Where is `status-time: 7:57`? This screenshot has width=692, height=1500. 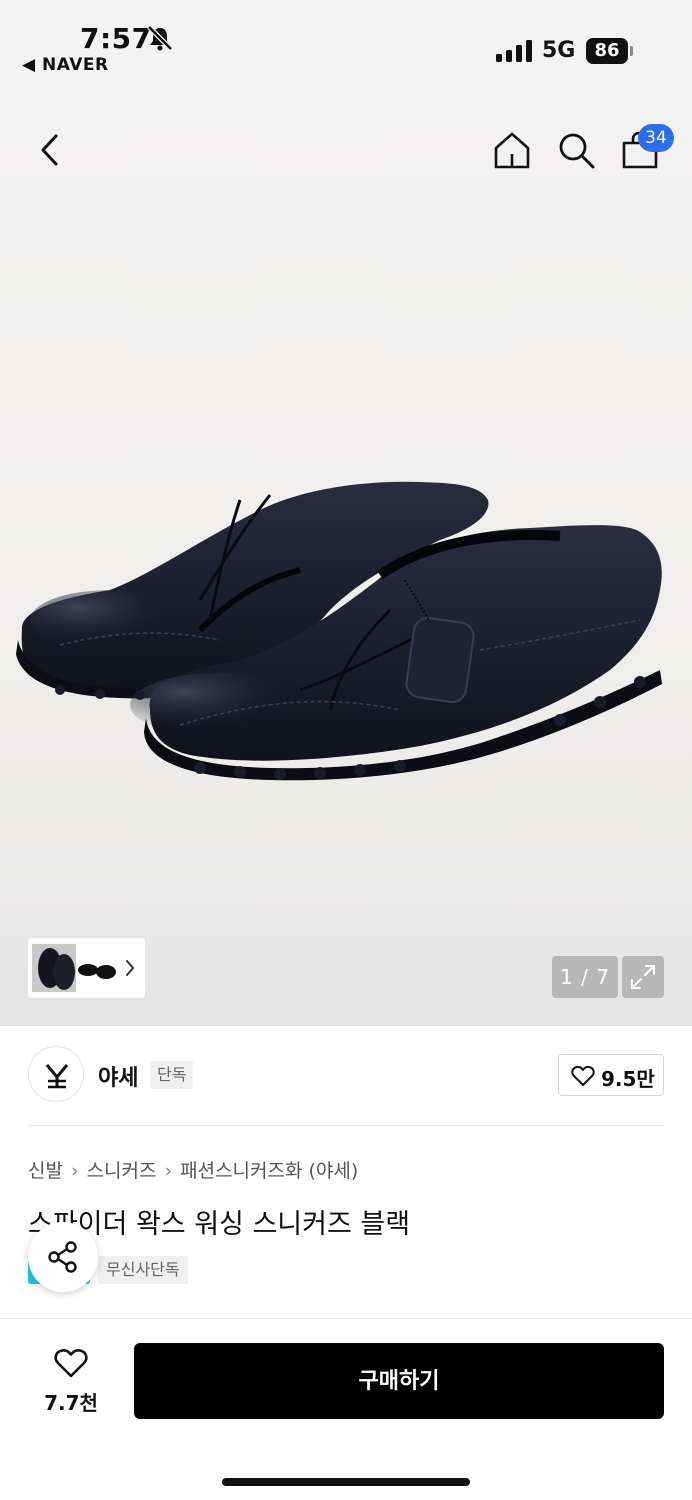
status-time: 7:57 is located at coordinates (116, 38).